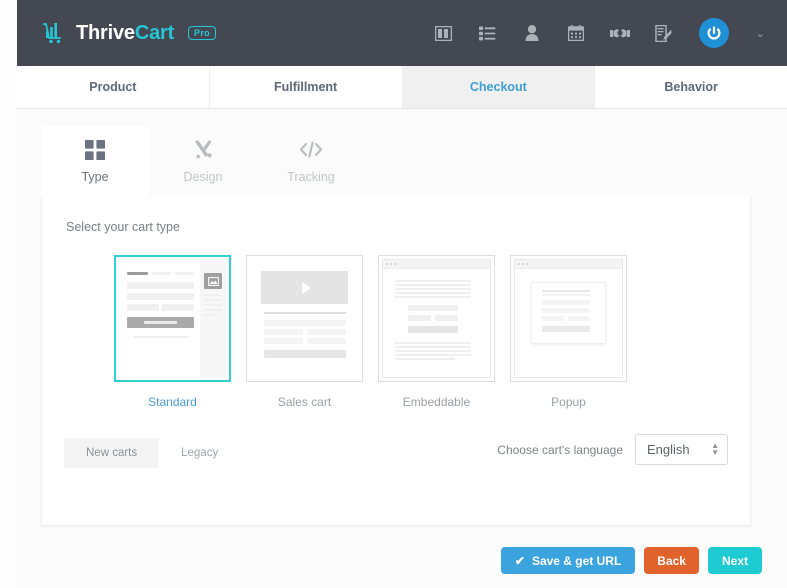  I want to click on embeddable-thumbnail, so click(436, 318).